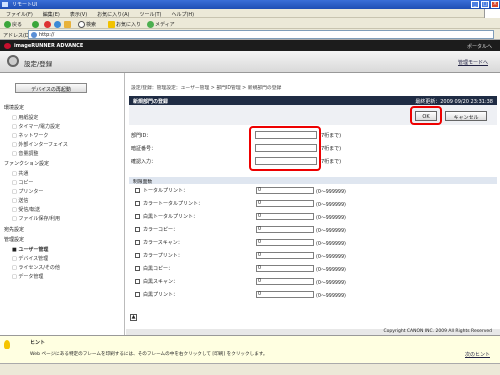 This screenshot has height=375, width=500. What do you see at coordinates (181, 13) in the screenshot?
I see `menu-help: ヘルプ(H)` at bounding box center [181, 13].